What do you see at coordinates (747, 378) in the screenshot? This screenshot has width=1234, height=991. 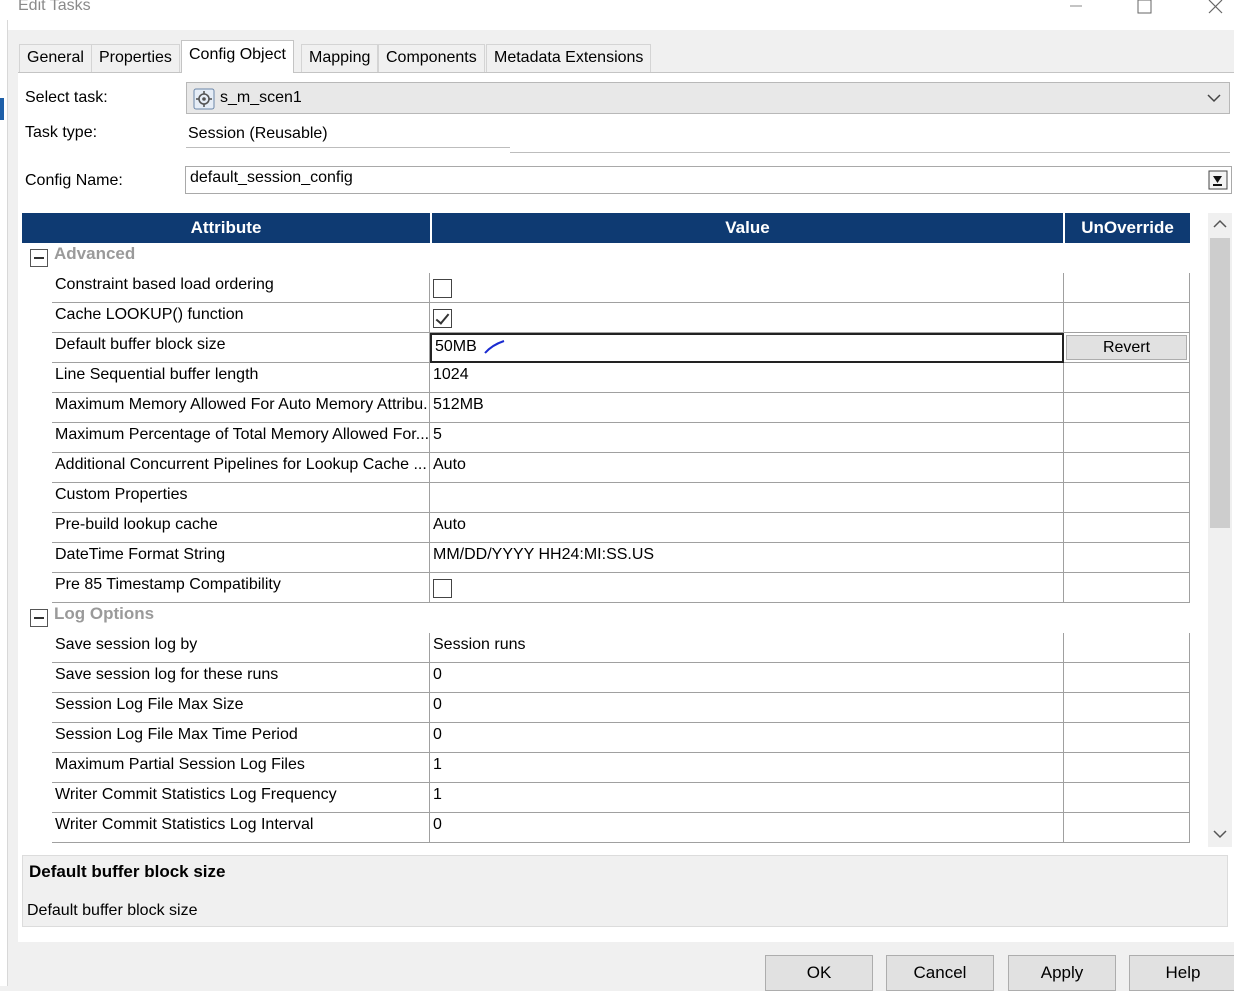 I see `value-cell: 1024` at bounding box center [747, 378].